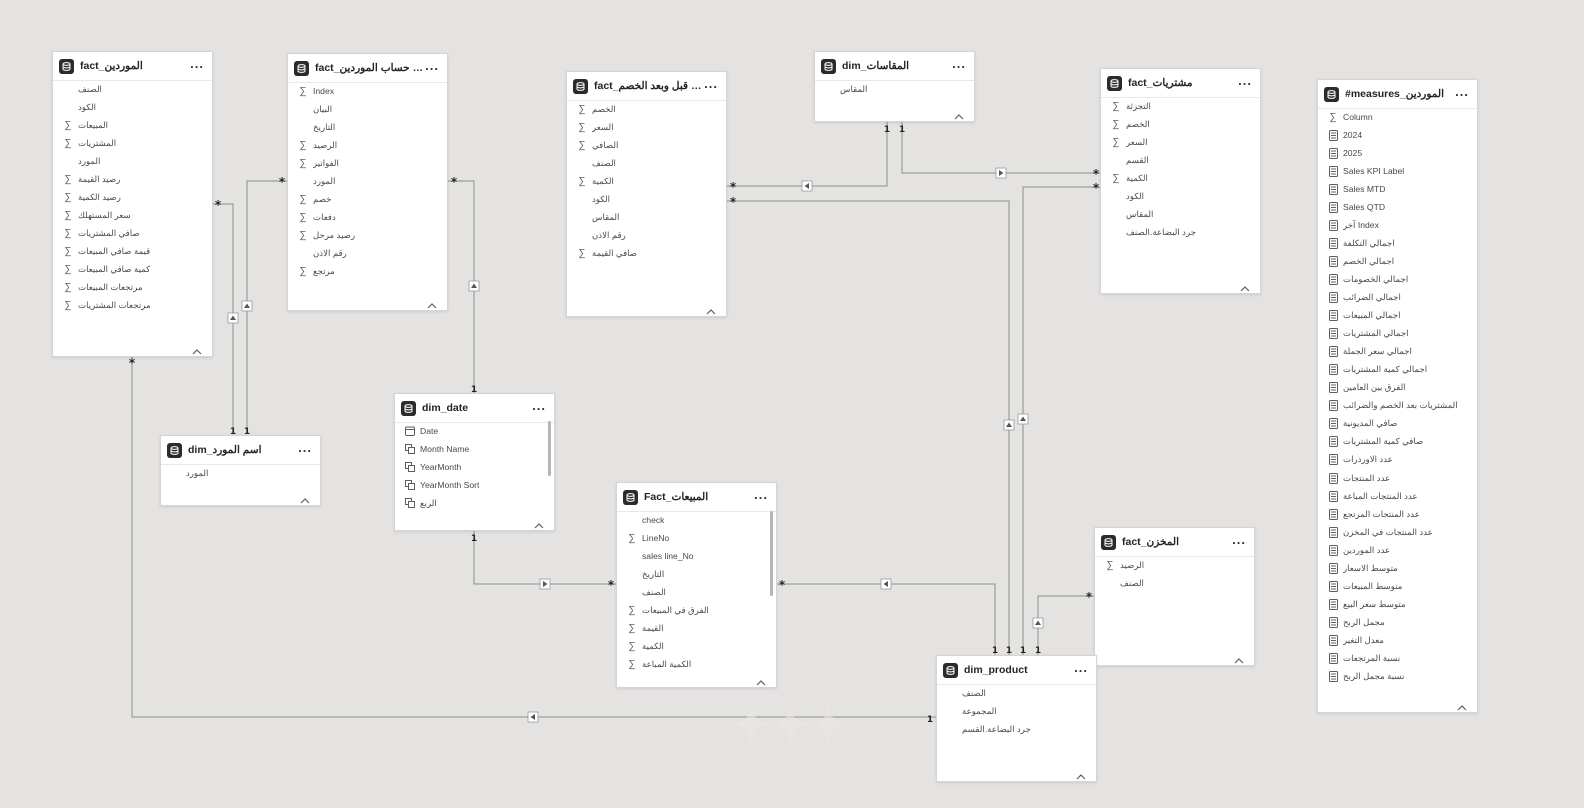 The height and width of the screenshot is (808, 1584). I want to click on table-field: عدد المنتجات, so click(1396, 478).